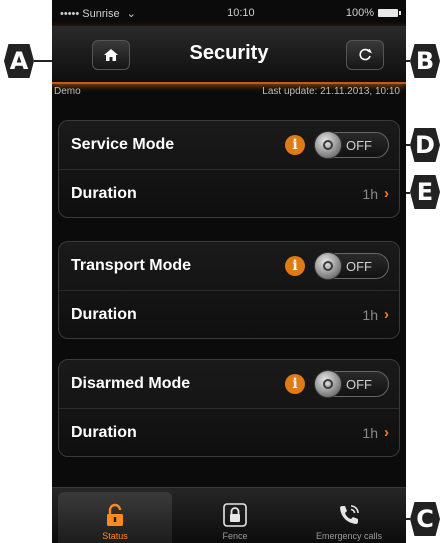 Image resolution: width=443 pixels, height=543 pixels. Describe the element at coordinates (229, 145) in the screenshot. I see `mode-row: Service Mode i OFF` at that location.